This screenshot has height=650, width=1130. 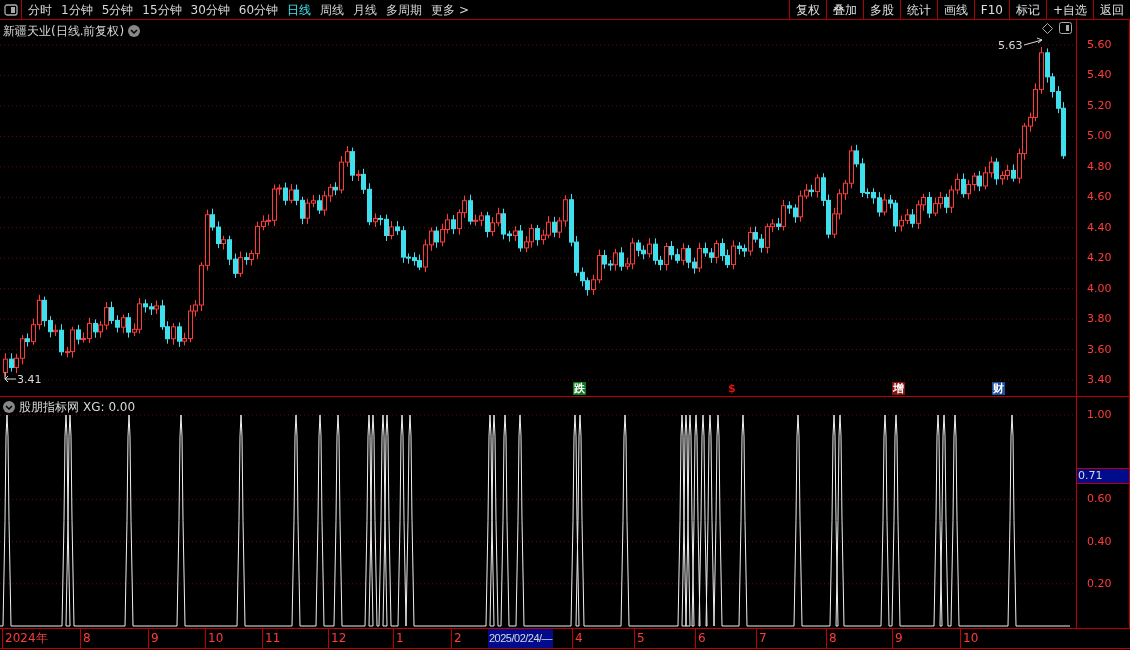 I want to click on date-label: 12, so click(x=337, y=638).